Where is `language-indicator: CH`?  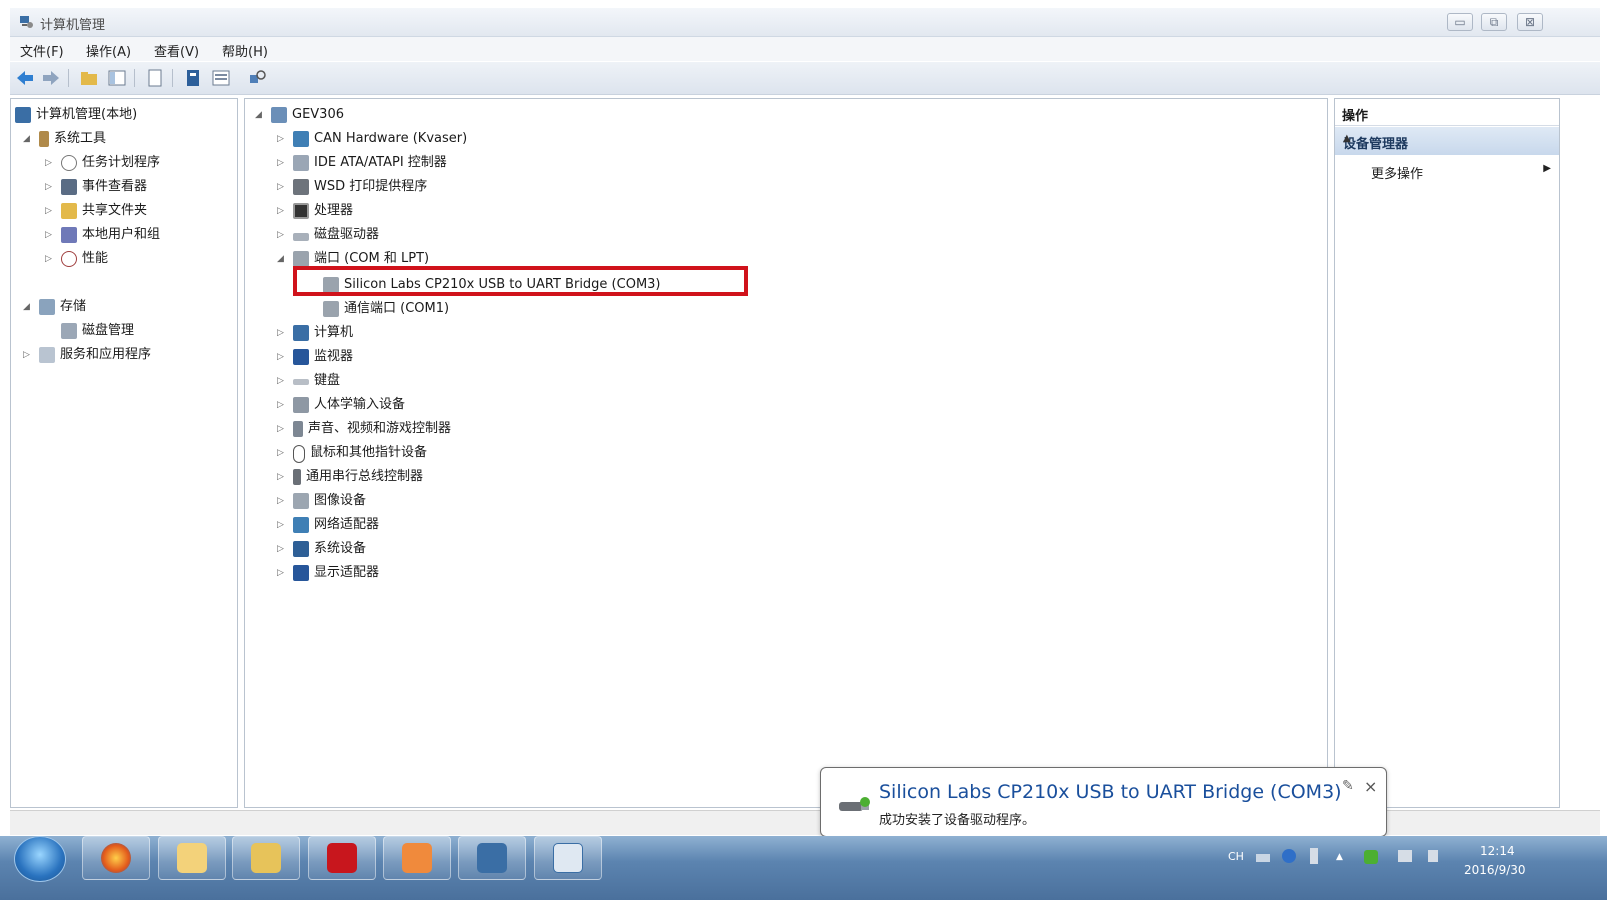
language-indicator: CH is located at coordinates (1236, 856).